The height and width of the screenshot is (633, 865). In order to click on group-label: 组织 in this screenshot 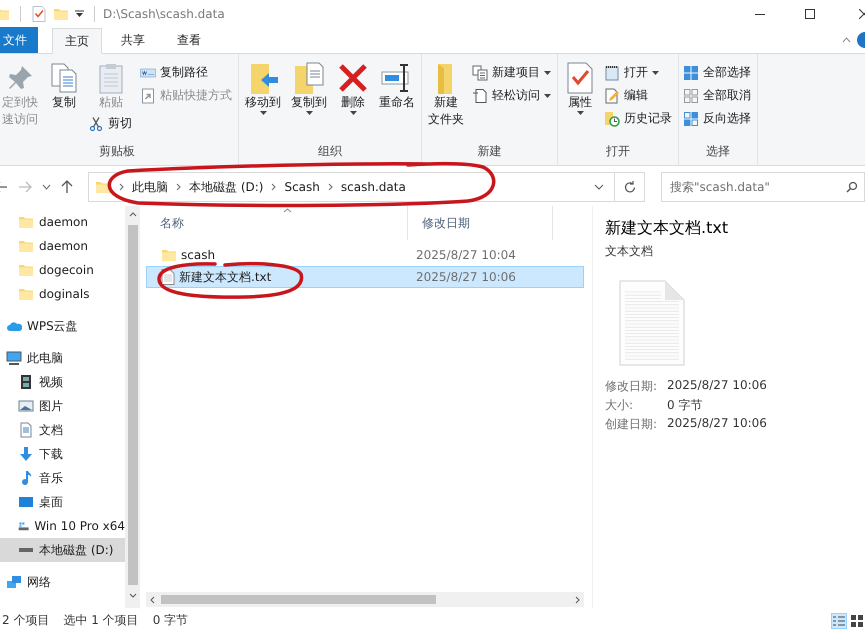, I will do `click(330, 151)`.